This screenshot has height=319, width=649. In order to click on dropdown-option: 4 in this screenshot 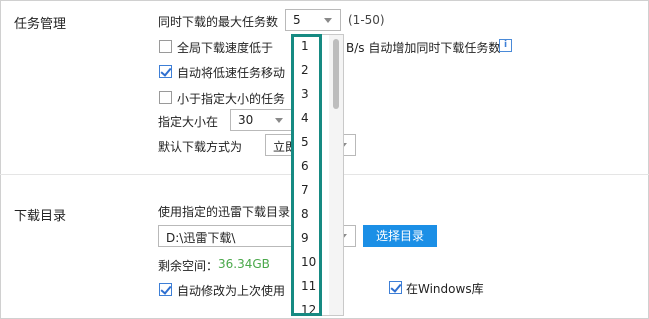, I will do `click(305, 118)`.